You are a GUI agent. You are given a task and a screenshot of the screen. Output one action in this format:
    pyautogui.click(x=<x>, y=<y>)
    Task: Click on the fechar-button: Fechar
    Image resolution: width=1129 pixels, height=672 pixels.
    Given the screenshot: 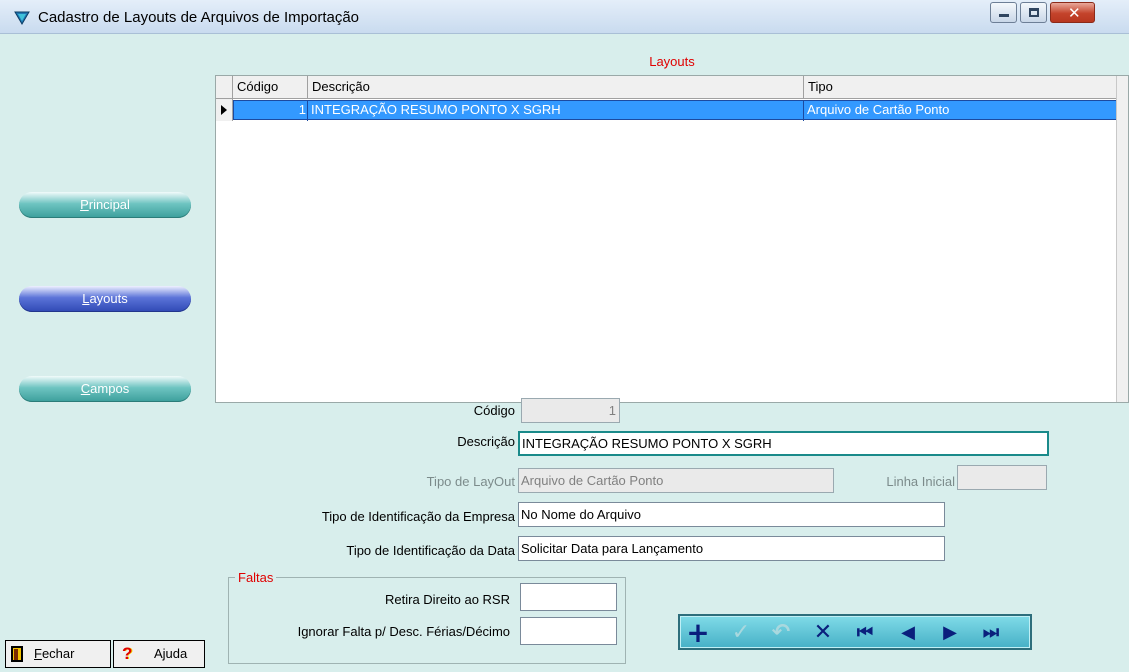 What is the action you would take?
    pyautogui.click(x=58, y=654)
    